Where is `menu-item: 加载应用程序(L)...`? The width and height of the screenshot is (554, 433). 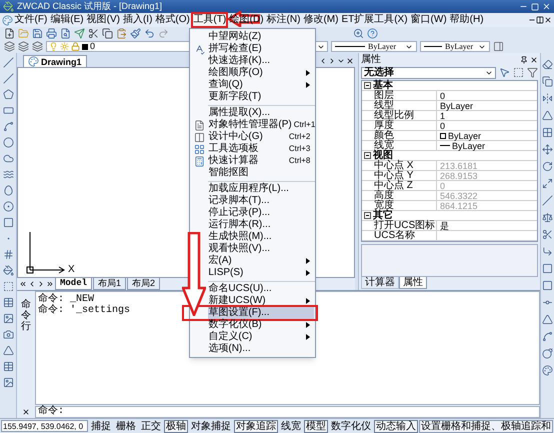 menu-item: 加载应用程序(L)... is located at coordinates (261, 189).